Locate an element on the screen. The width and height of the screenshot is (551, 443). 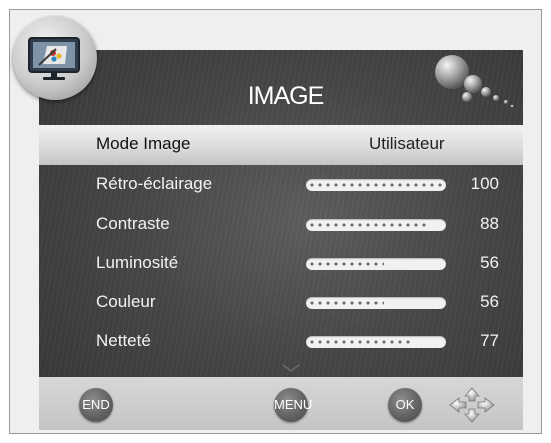
page-title: IMAGE is located at coordinates (286, 96).